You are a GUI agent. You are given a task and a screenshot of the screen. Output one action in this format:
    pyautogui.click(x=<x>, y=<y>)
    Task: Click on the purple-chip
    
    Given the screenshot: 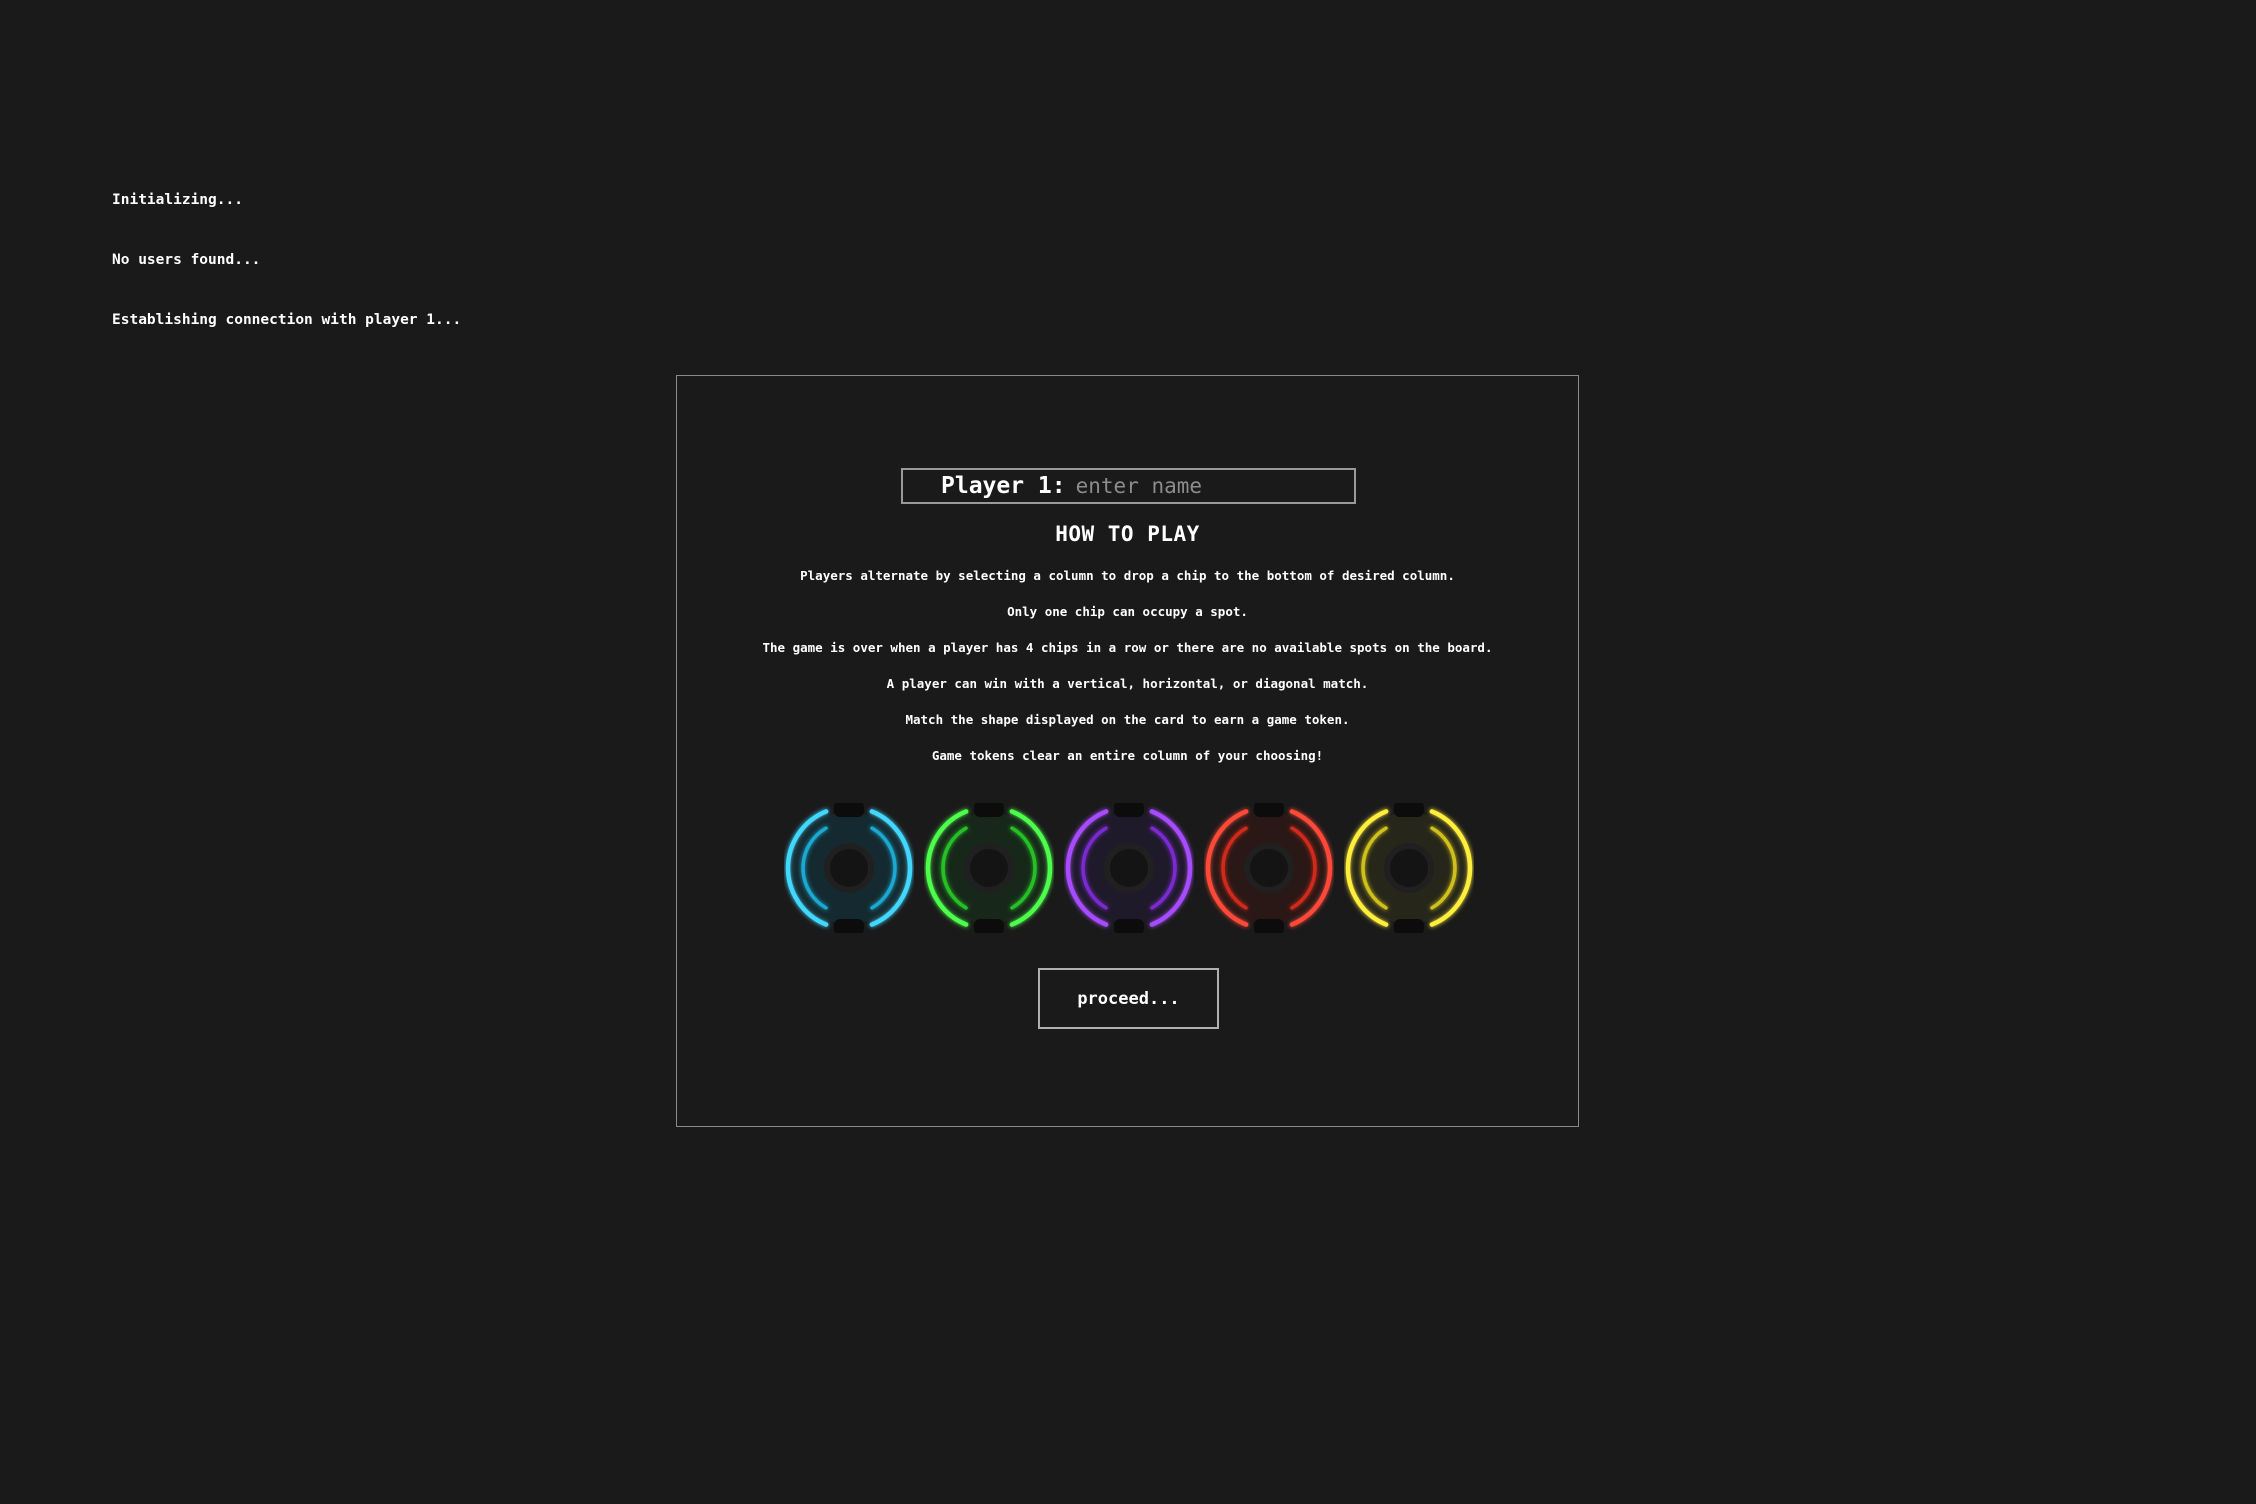 What is the action you would take?
    pyautogui.click(x=1129, y=868)
    